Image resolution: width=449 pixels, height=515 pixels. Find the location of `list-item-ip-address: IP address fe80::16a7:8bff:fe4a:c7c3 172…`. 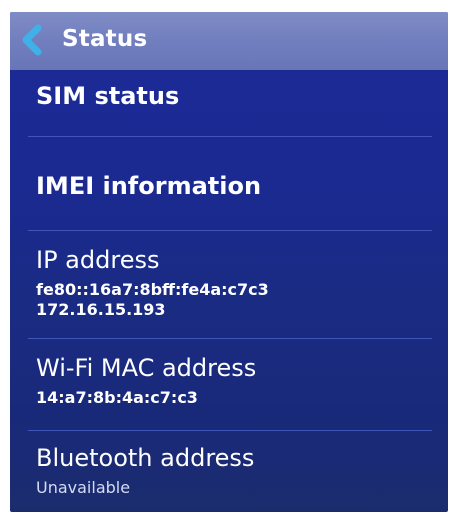

list-item-ip-address: IP address fe80::16a7:8bff:fe4a:c7c3 172… is located at coordinates (152, 283).